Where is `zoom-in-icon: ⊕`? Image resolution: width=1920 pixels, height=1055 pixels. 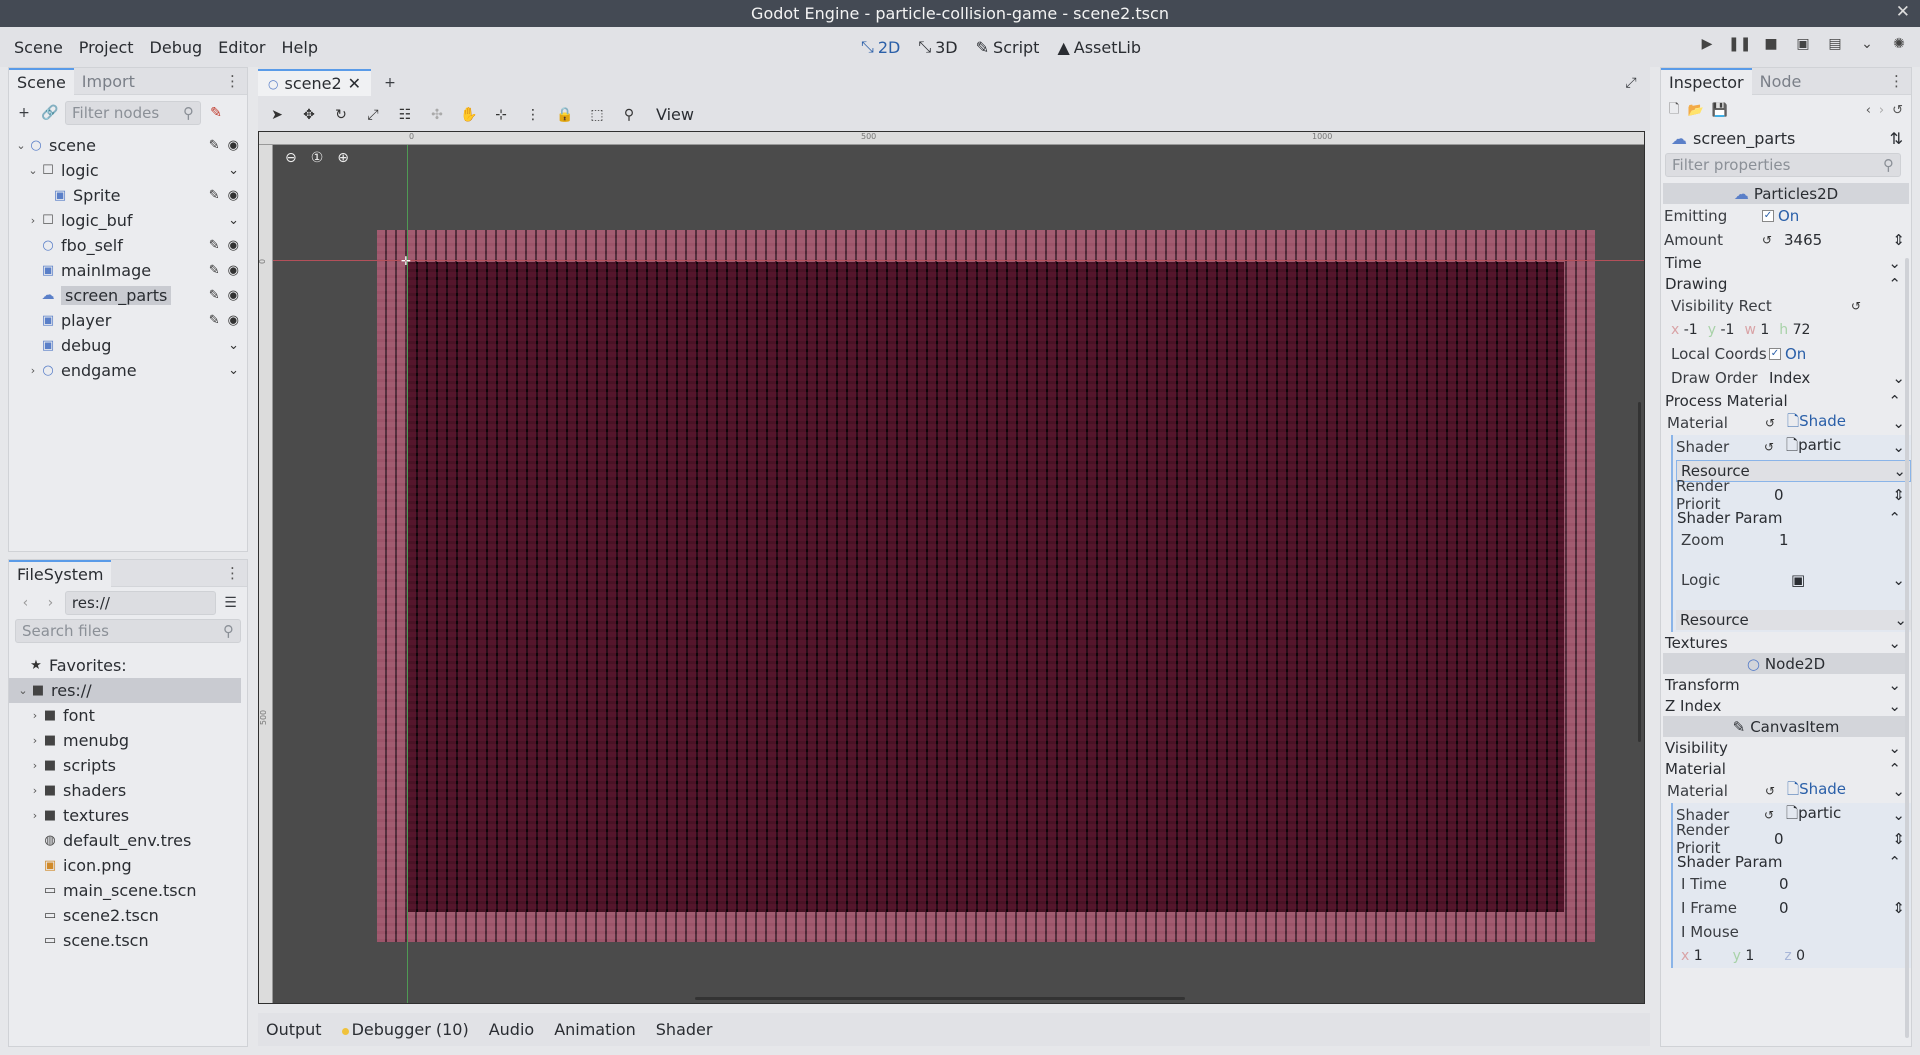
zoom-in-icon: ⊕ is located at coordinates (343, 158).